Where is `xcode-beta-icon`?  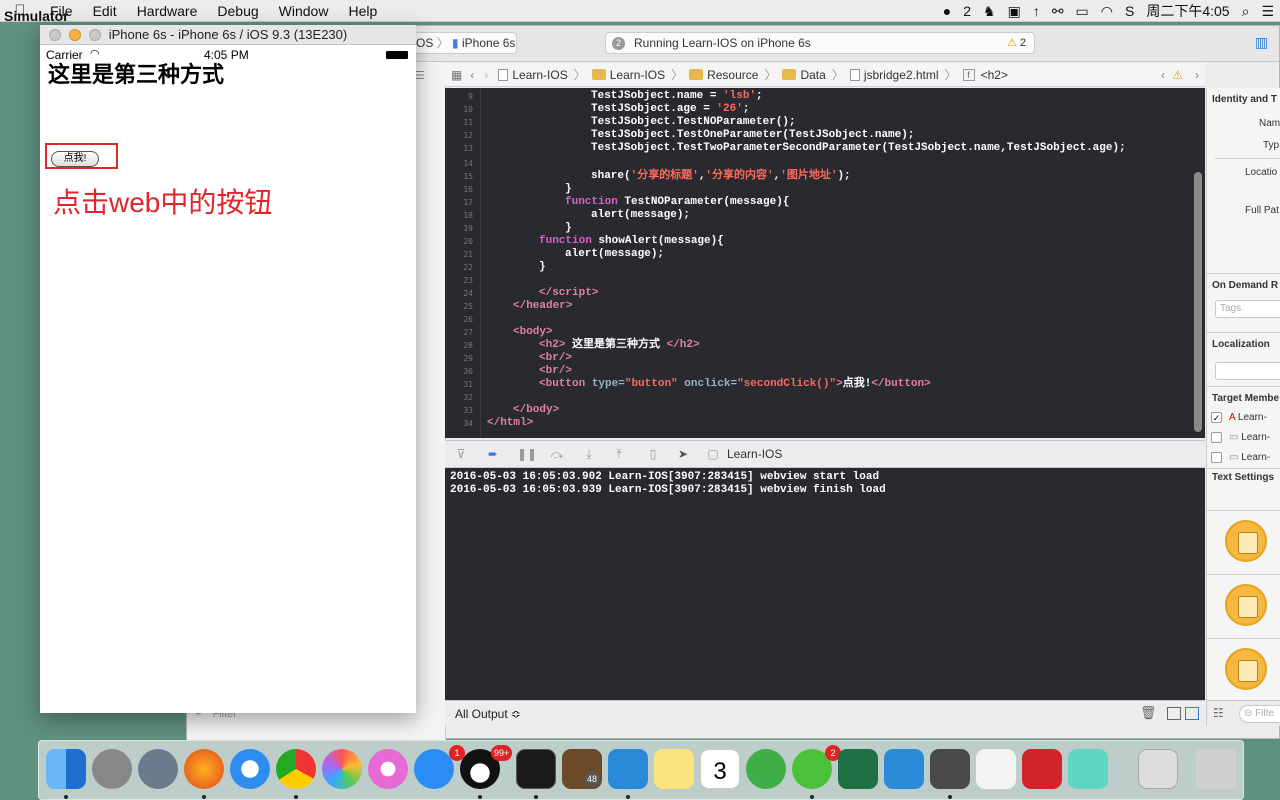 xcode-beta-icon is located at coordinates (904, 769).